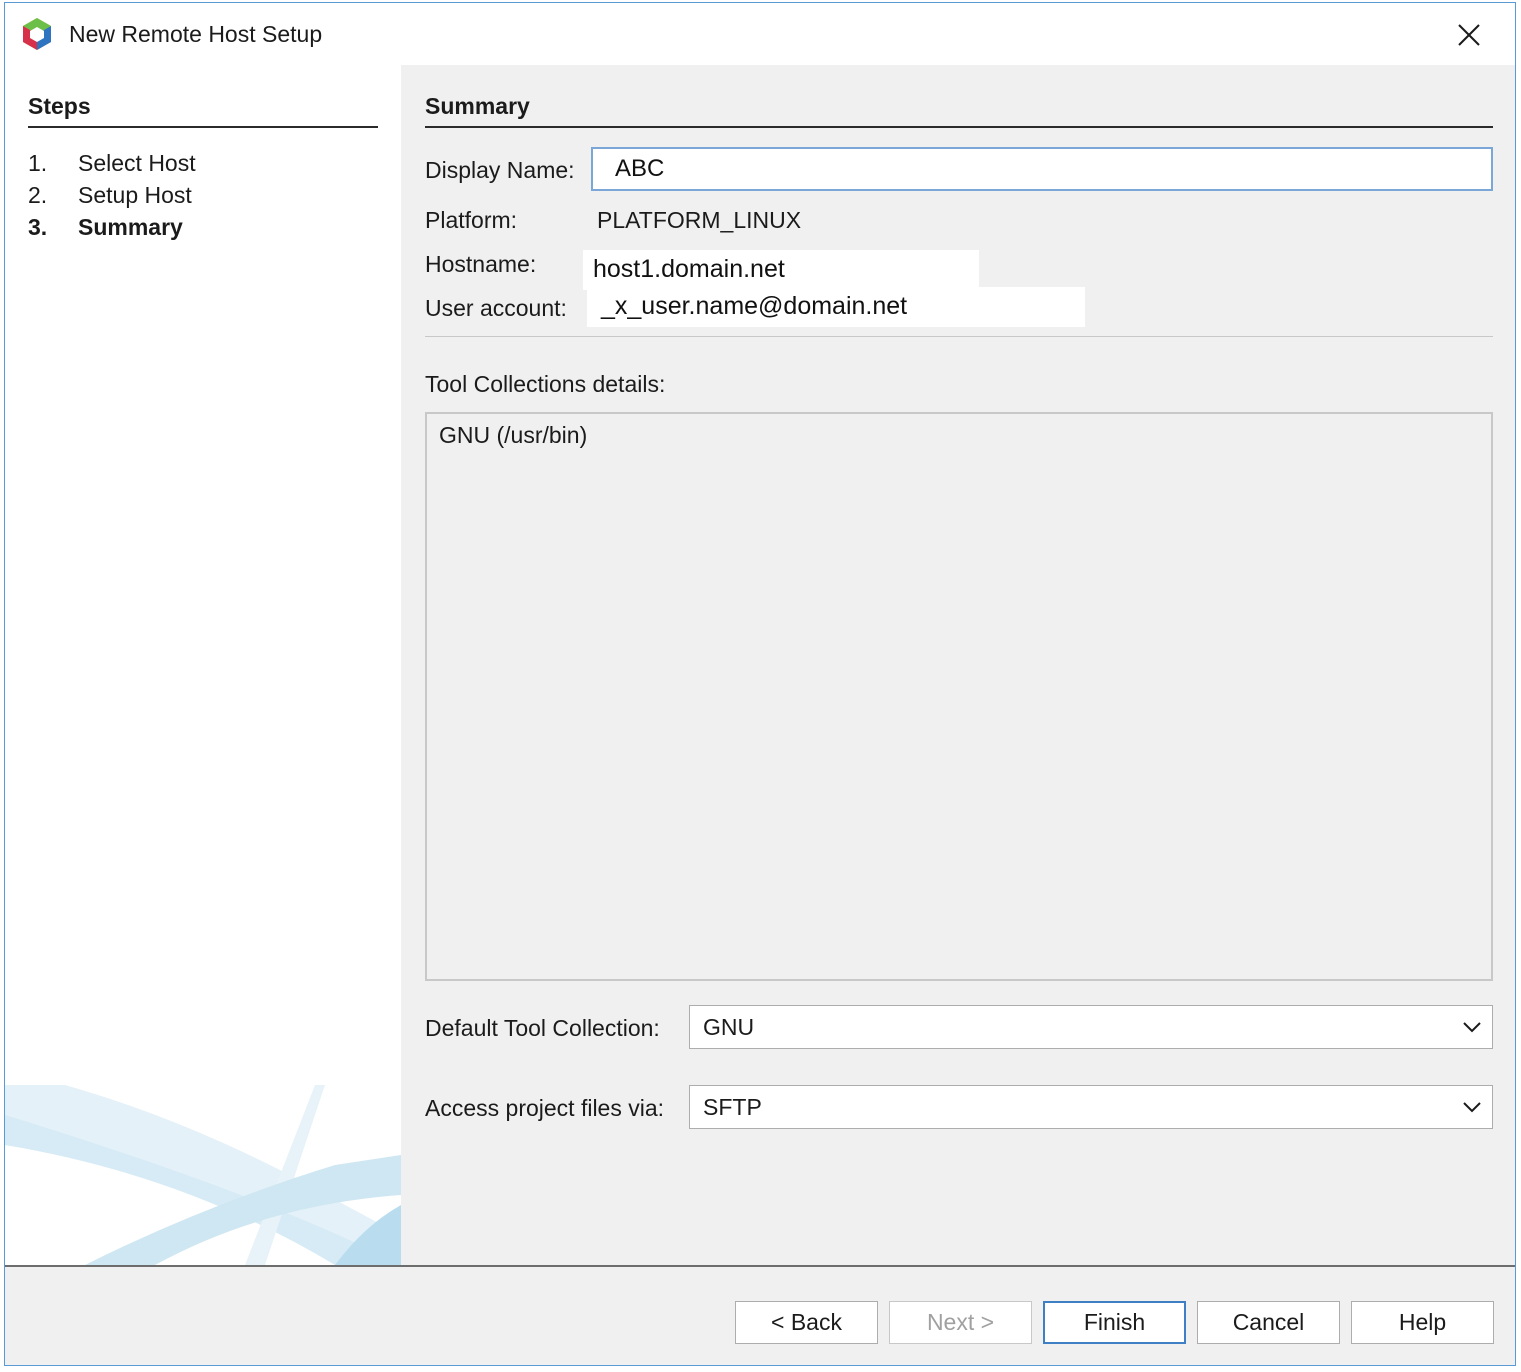 This screenshot has height=1372, width=1521. Describe the element at coordinates (806, 1322) in the screenshot. I see `back-button: < Back` at that location.